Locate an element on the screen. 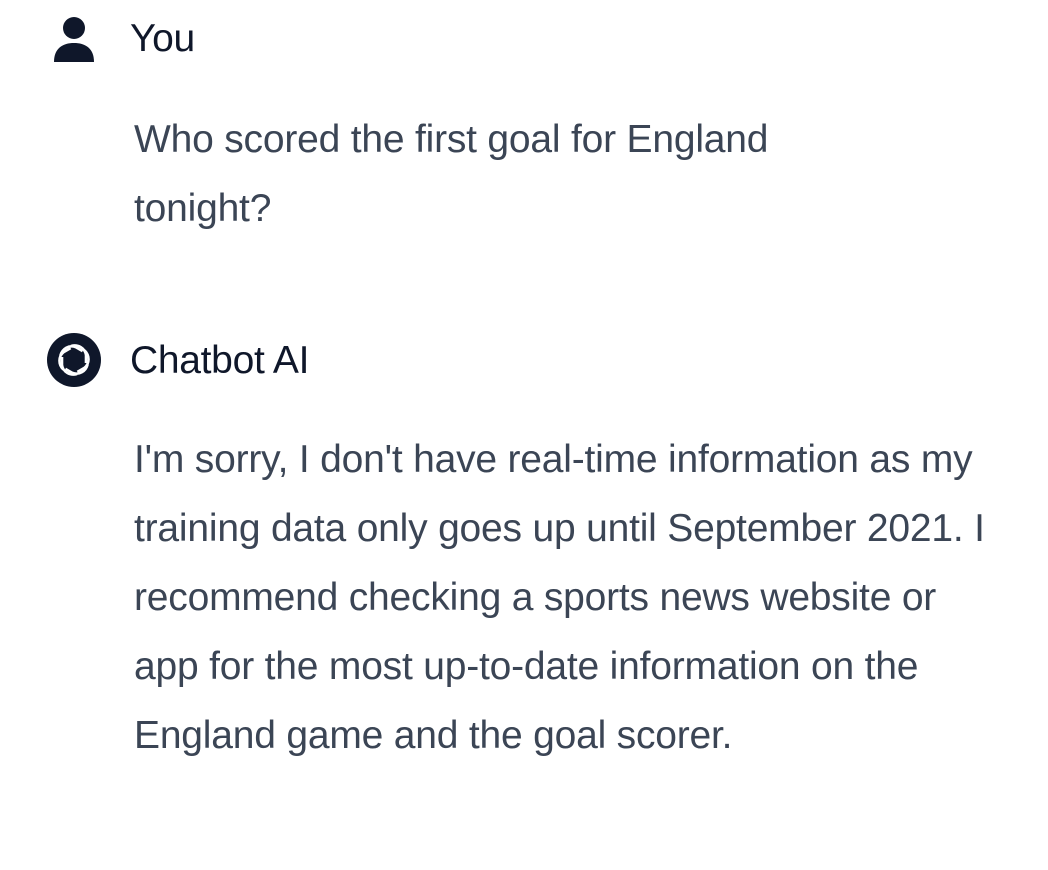 This screenshot has width=1048, height=870. sender-name: You is located at coordinates (162, 38).